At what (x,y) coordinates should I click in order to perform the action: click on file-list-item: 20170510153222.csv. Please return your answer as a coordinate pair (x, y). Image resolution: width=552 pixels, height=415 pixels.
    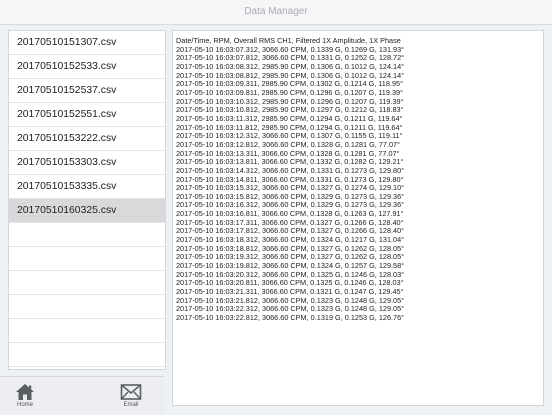
    Looking at the image, I should click on (87, 139).